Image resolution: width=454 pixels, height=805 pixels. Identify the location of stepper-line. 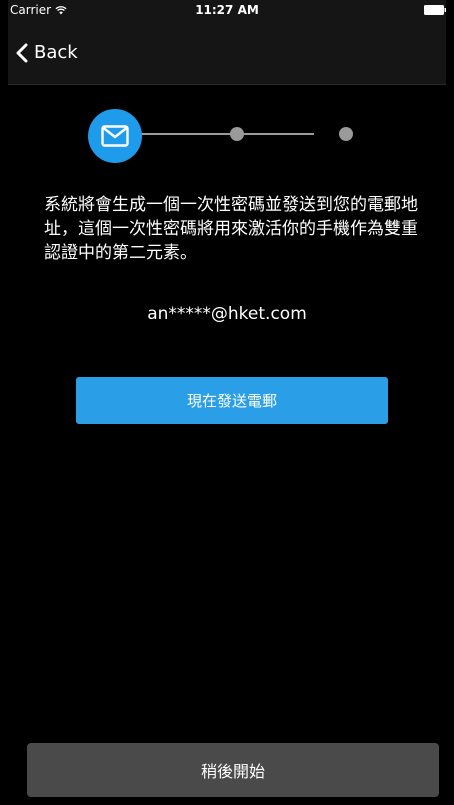
(226, 134).